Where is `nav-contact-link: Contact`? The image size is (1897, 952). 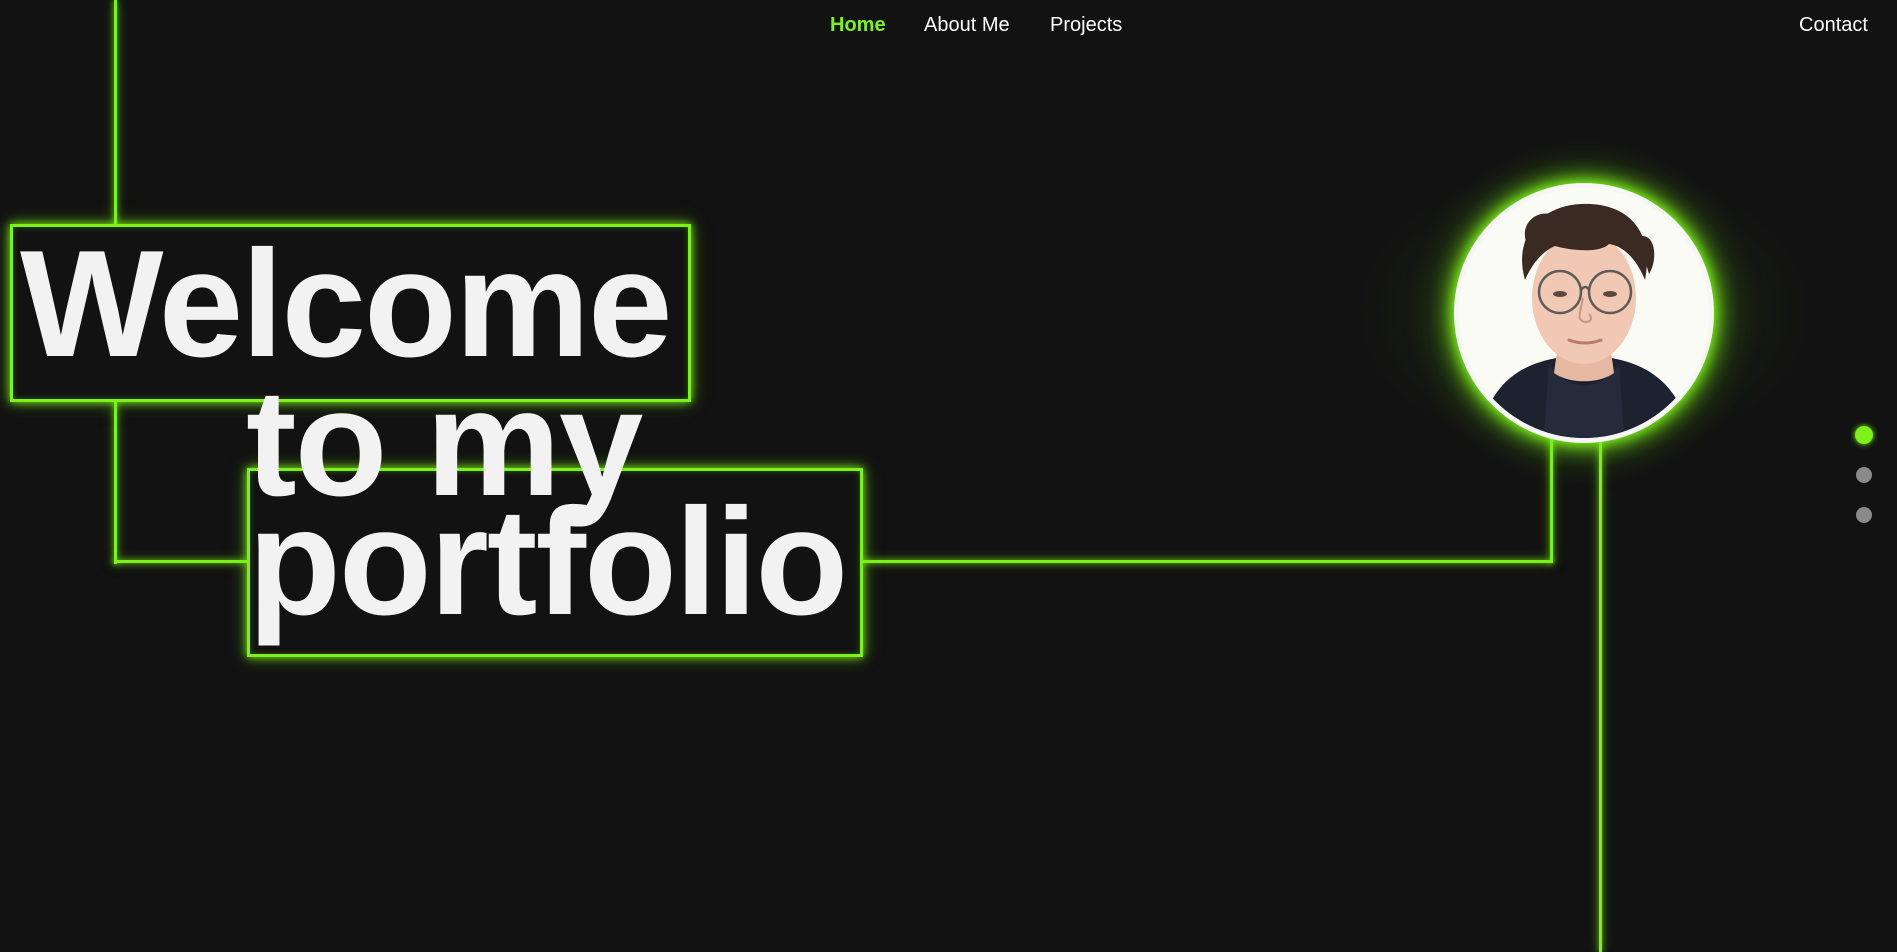
nav-contact-link: Contact is located at coordinates (1833, 25).